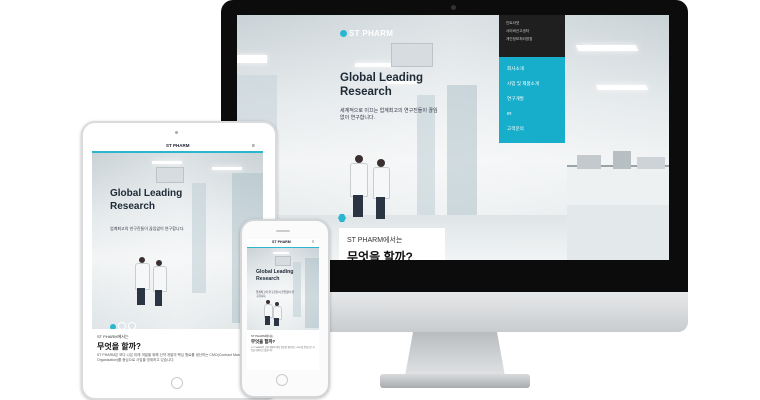 This screenshot has height=400, width=760. Describe the element at coordinates (146, 200) in the screenshot. I see `tablet-hero-title: Global Leading Research` at that location.